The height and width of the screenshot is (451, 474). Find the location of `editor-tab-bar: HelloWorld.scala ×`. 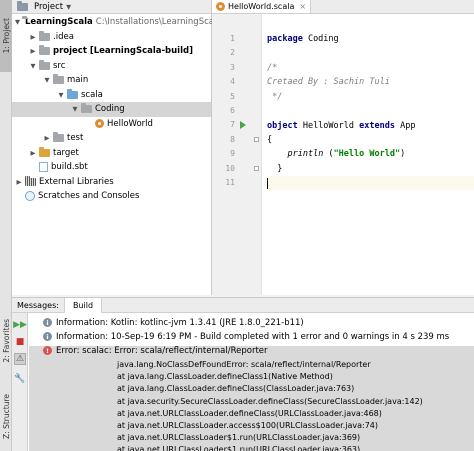

editor-tab-bar: HelloWorld.scala × is located at coordinates (343, 7).